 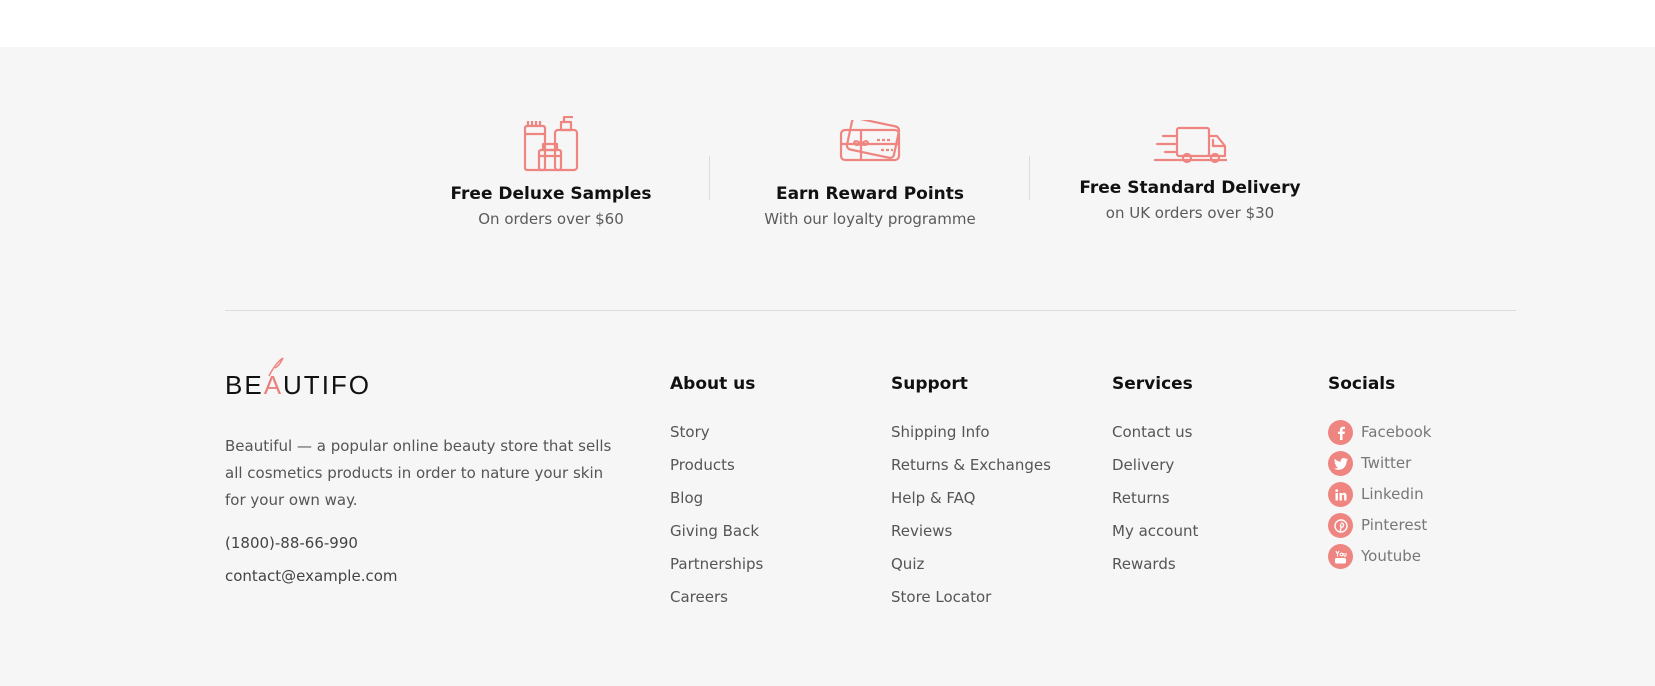 I want to click on feature-subtitle: With our loyalty programme, so click(x=870, y=219).